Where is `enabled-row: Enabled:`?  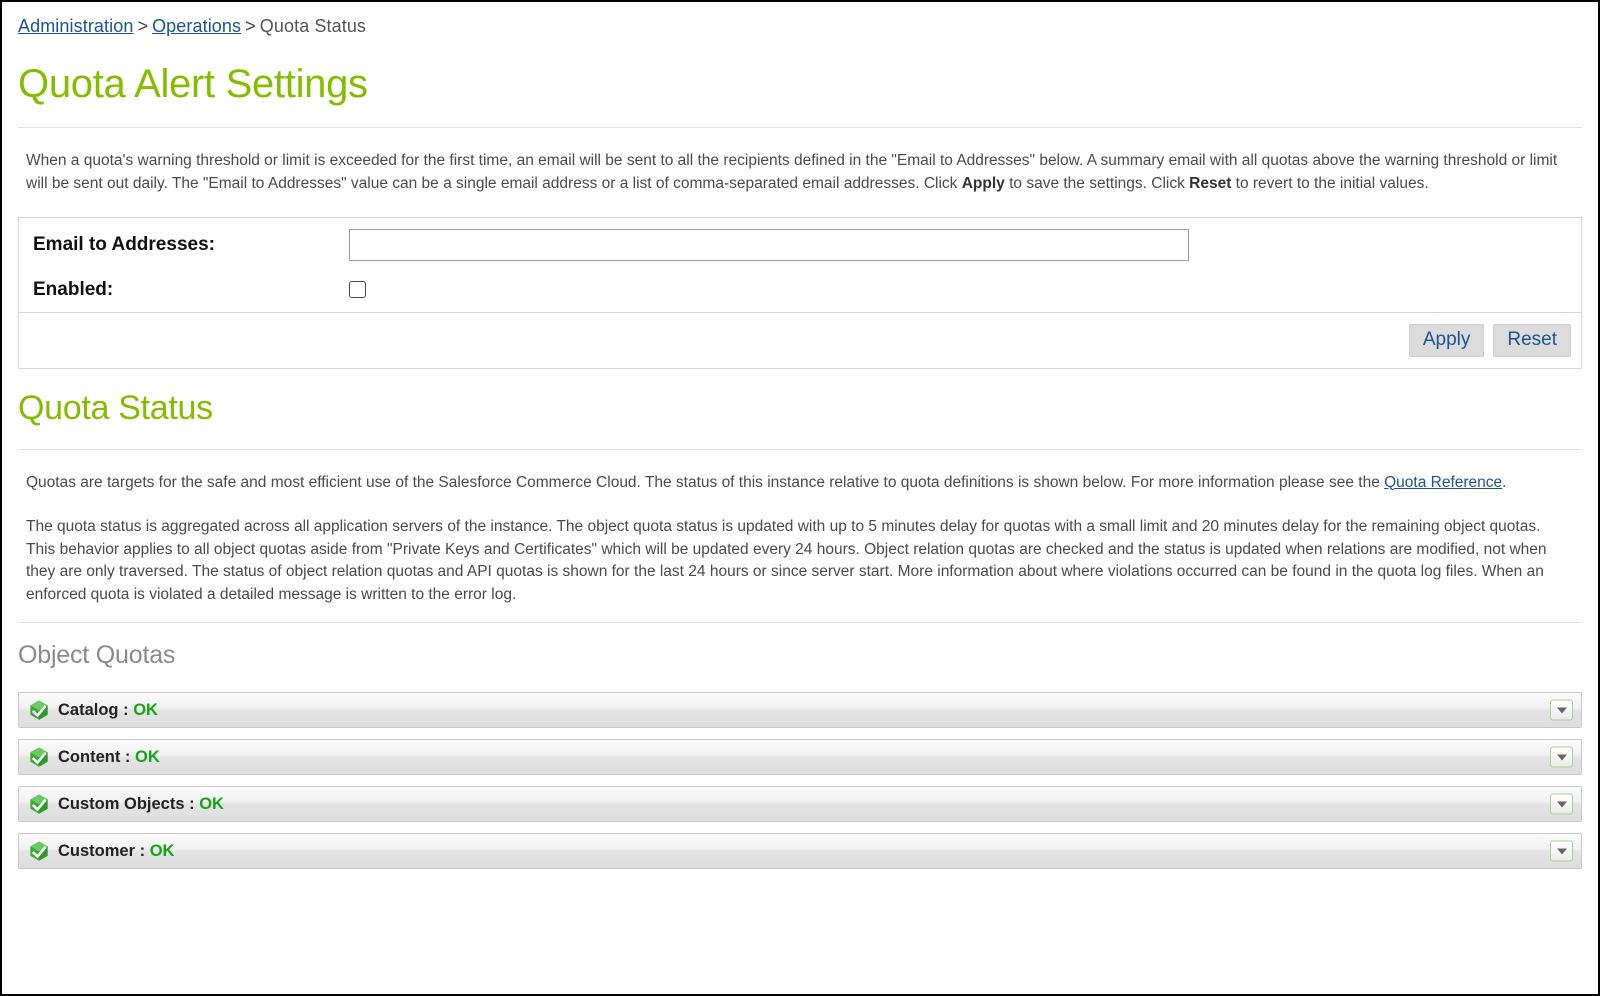
enabled-row: Enabled: is located at coordinates (800, 289).